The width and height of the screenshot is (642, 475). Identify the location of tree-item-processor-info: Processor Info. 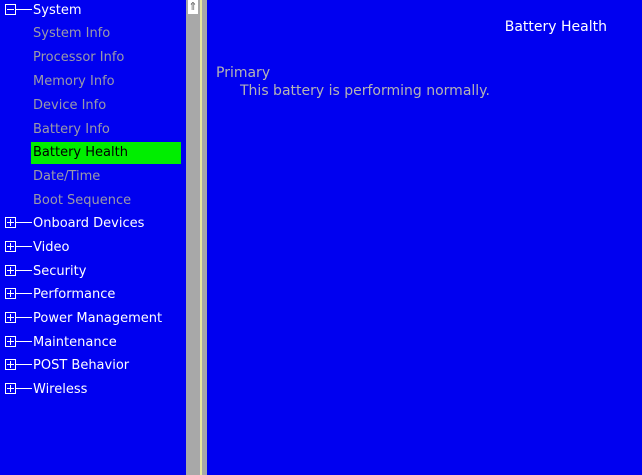
(93, 58).